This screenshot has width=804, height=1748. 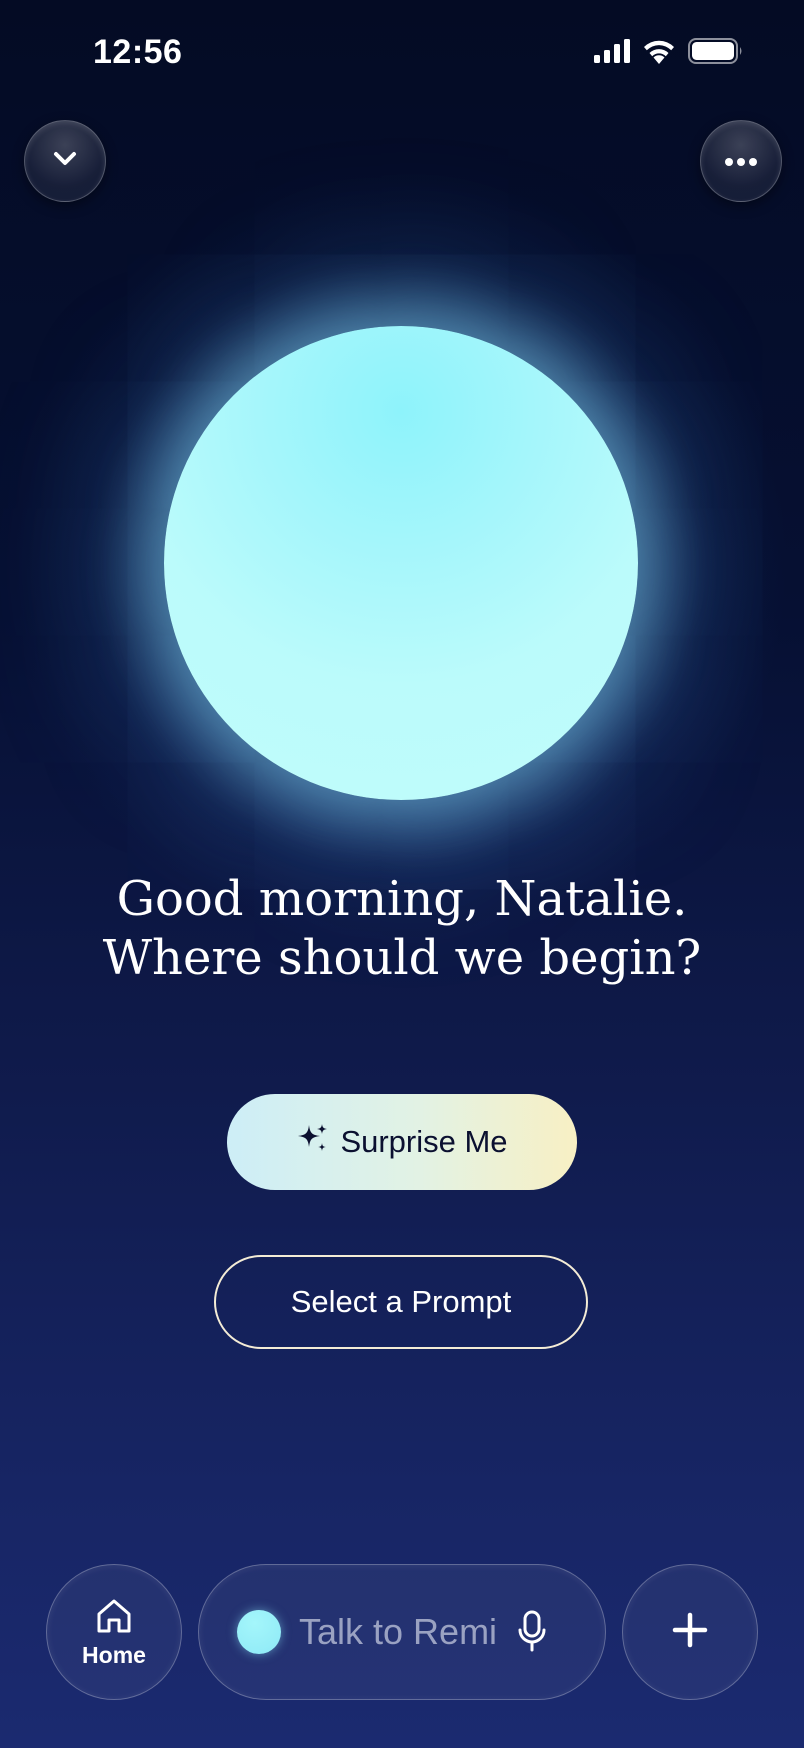 What do you see at coordinates (138, 52) in the screenshot?
I see `status-time: 12:56` at bounding box center [138, 52].